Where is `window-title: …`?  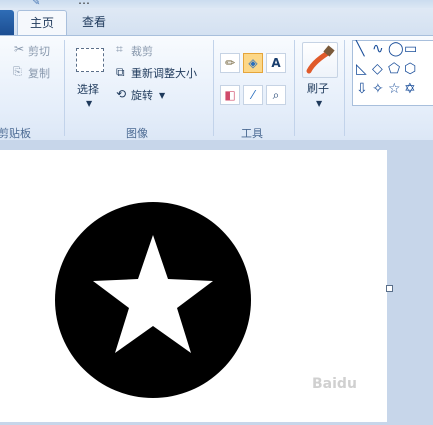
window-title: … is located at coordinates (84, 3).